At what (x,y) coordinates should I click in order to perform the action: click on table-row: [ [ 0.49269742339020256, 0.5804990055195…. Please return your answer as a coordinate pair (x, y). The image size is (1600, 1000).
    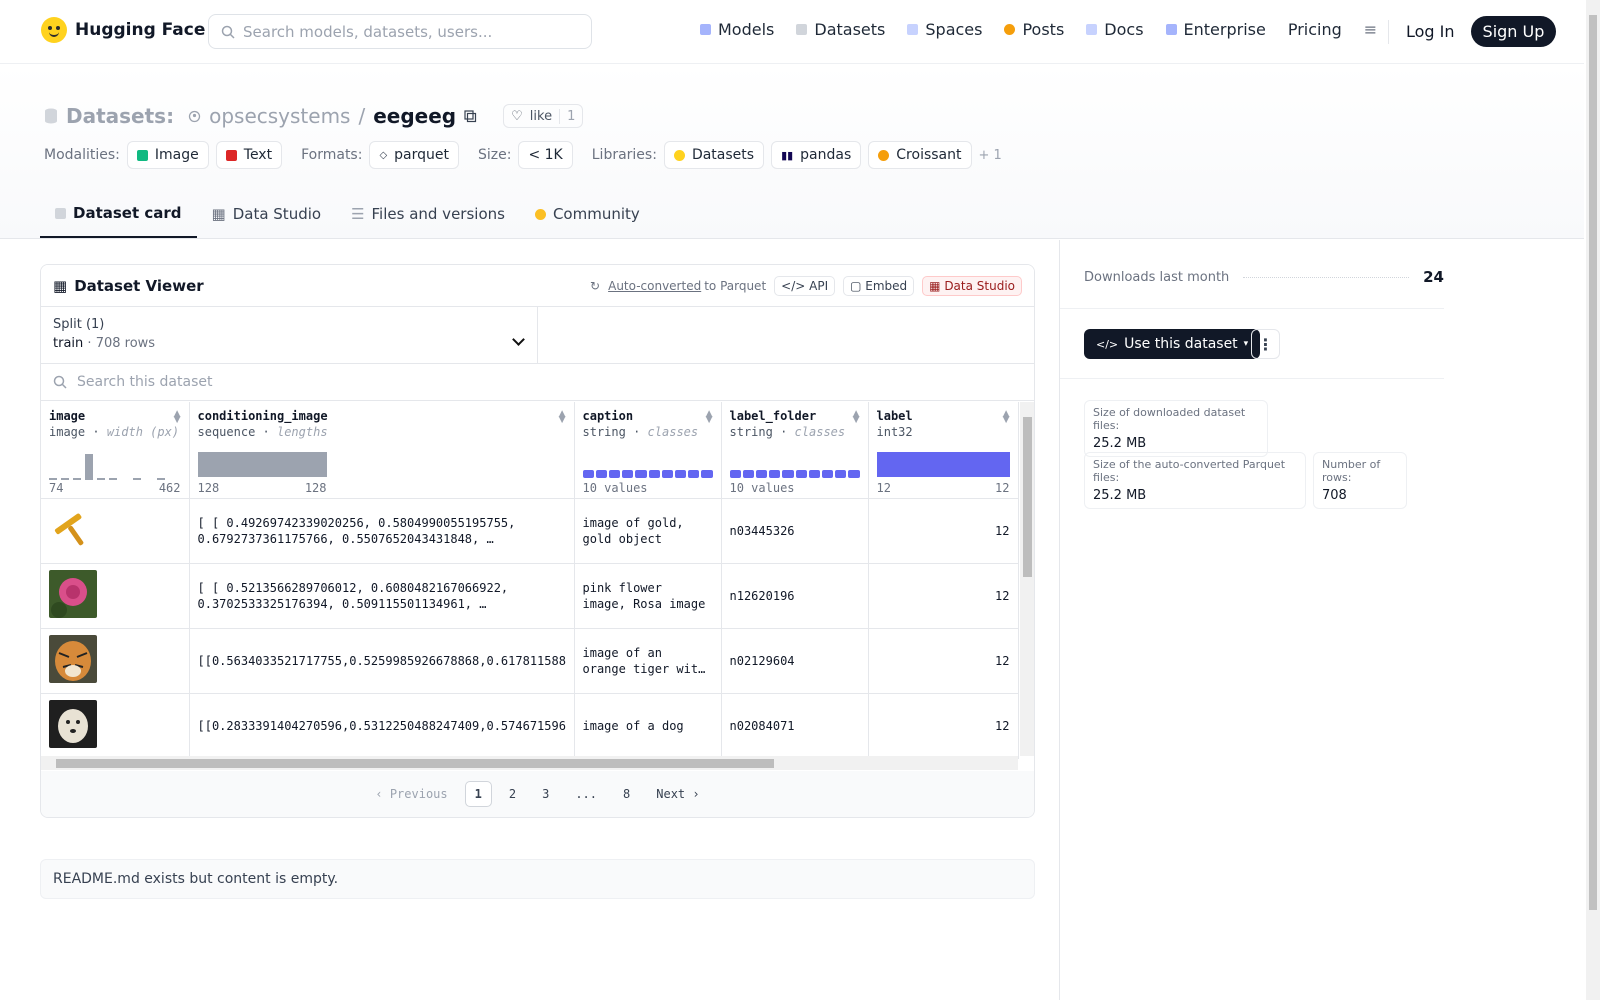
    Looking at the image, I should click on (530, 531).